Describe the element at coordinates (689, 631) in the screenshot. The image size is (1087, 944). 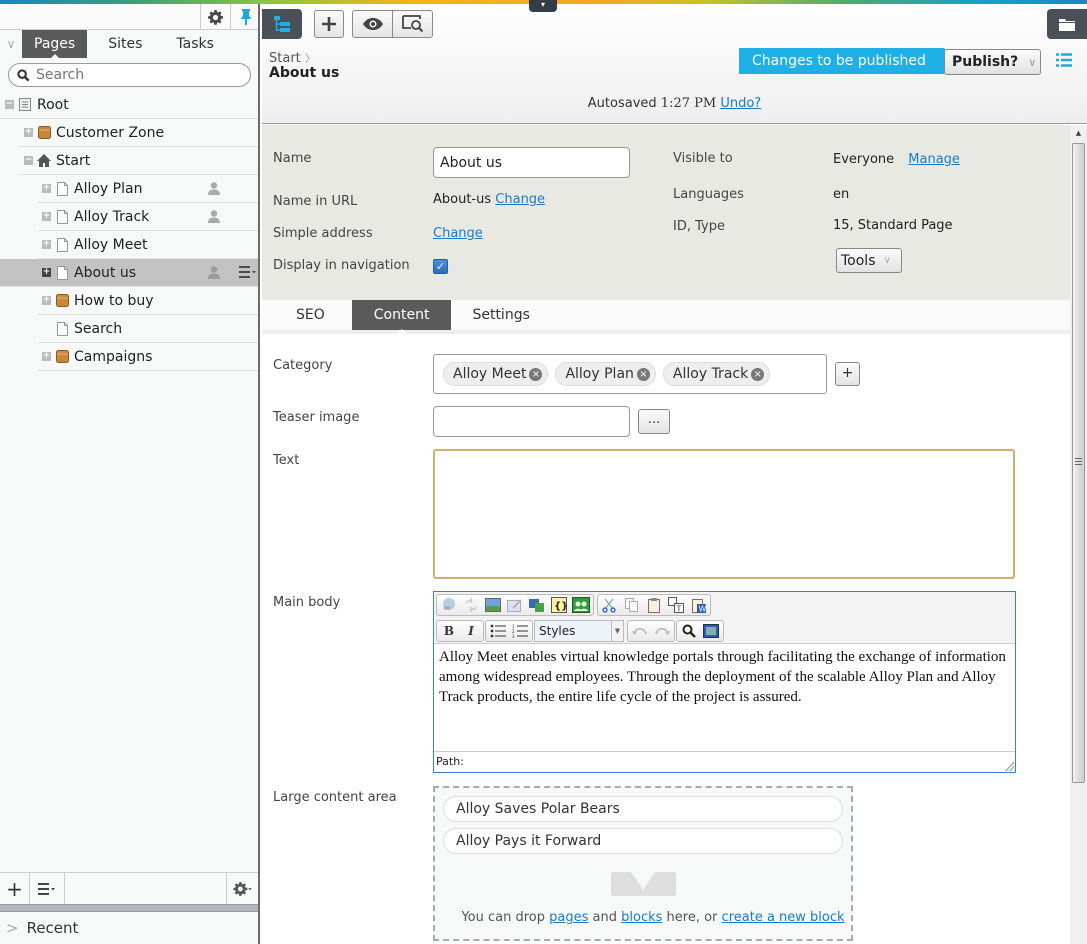
I see `search-icon` at that location.